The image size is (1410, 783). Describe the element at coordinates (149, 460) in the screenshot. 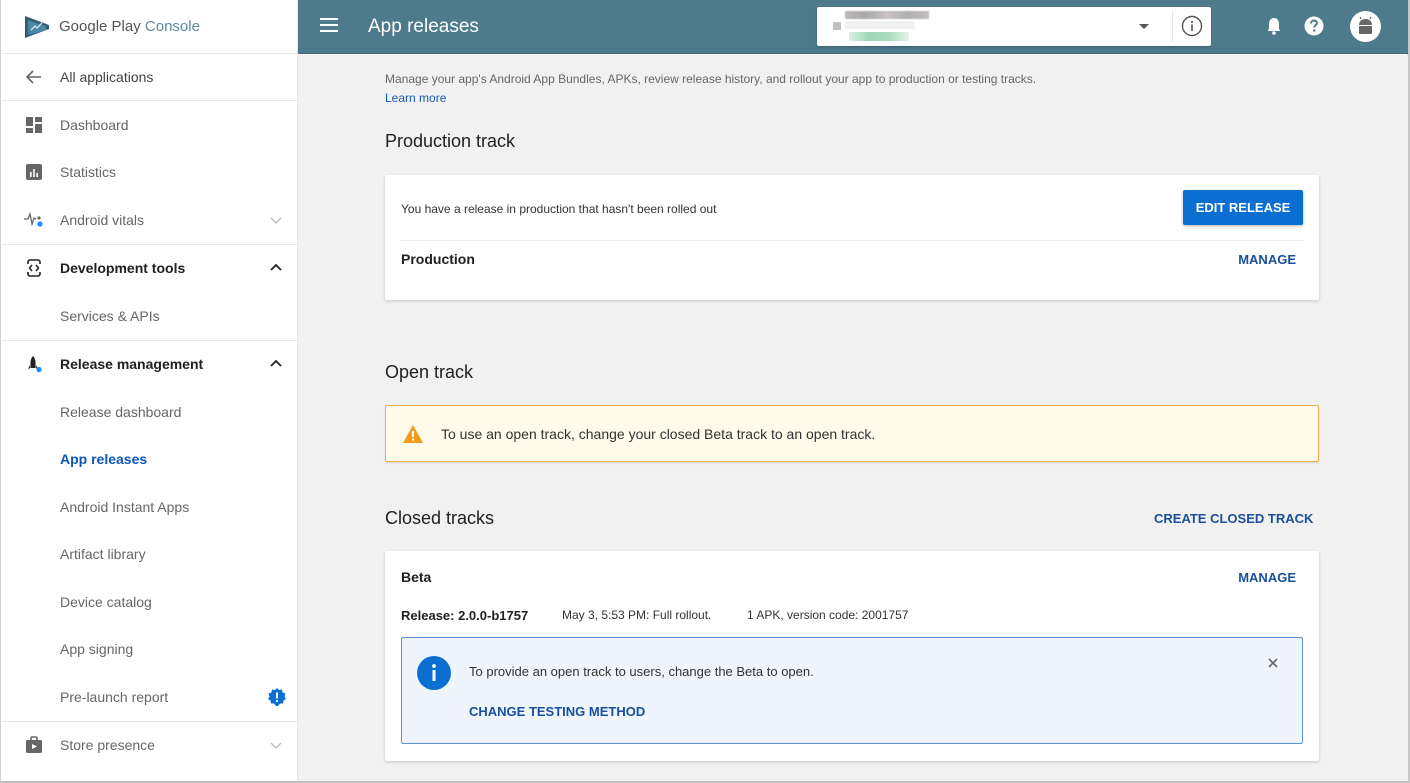

I see `sidebar-item-app-releases: App releases` at that location.